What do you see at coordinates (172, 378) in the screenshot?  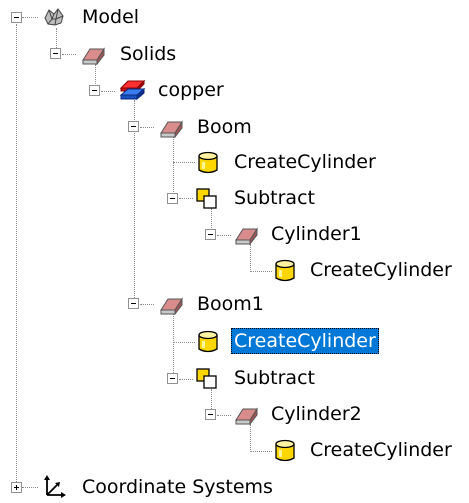 I see `collapse-boom1-subtract-toggle` at bounding box center [172, 378].